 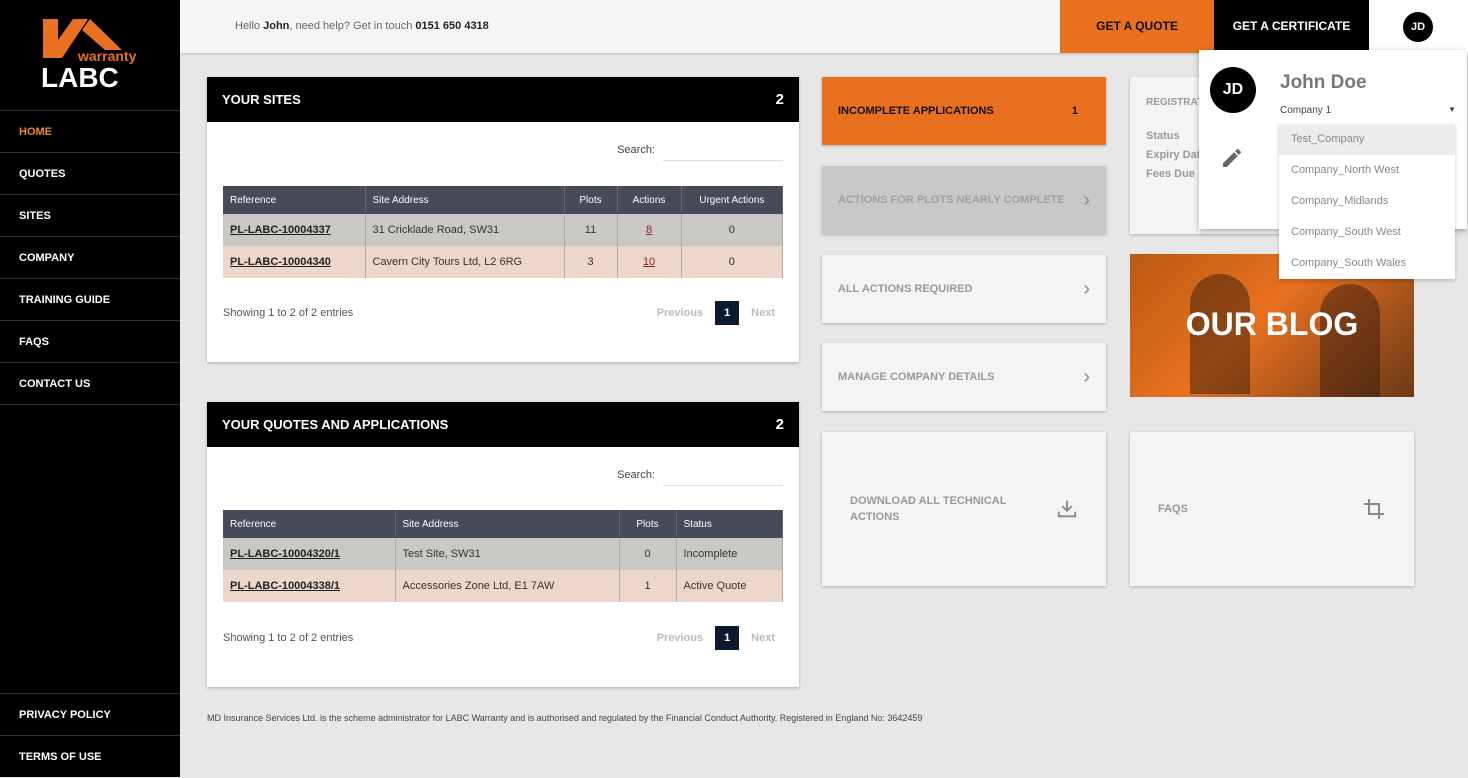 What do you see at coordinates (649, 200) in the screenshot?
I see `col-actions: Actions` at bounding box center [649, 200].